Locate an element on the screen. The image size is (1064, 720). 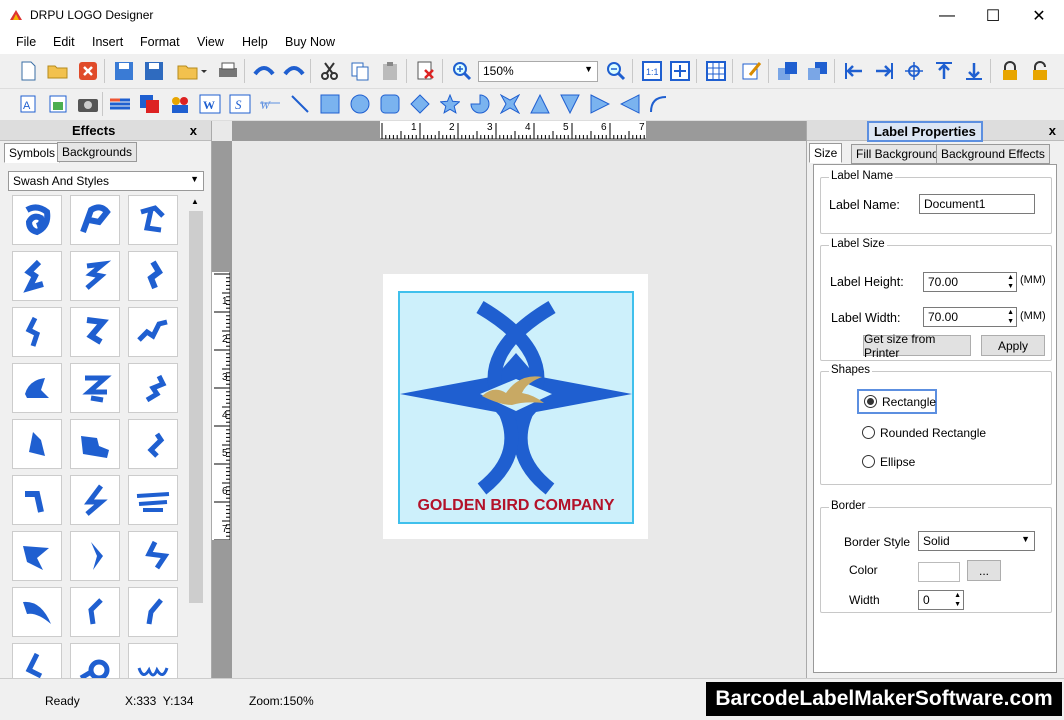
radio-ellipse is located at coordinates (868, 461).